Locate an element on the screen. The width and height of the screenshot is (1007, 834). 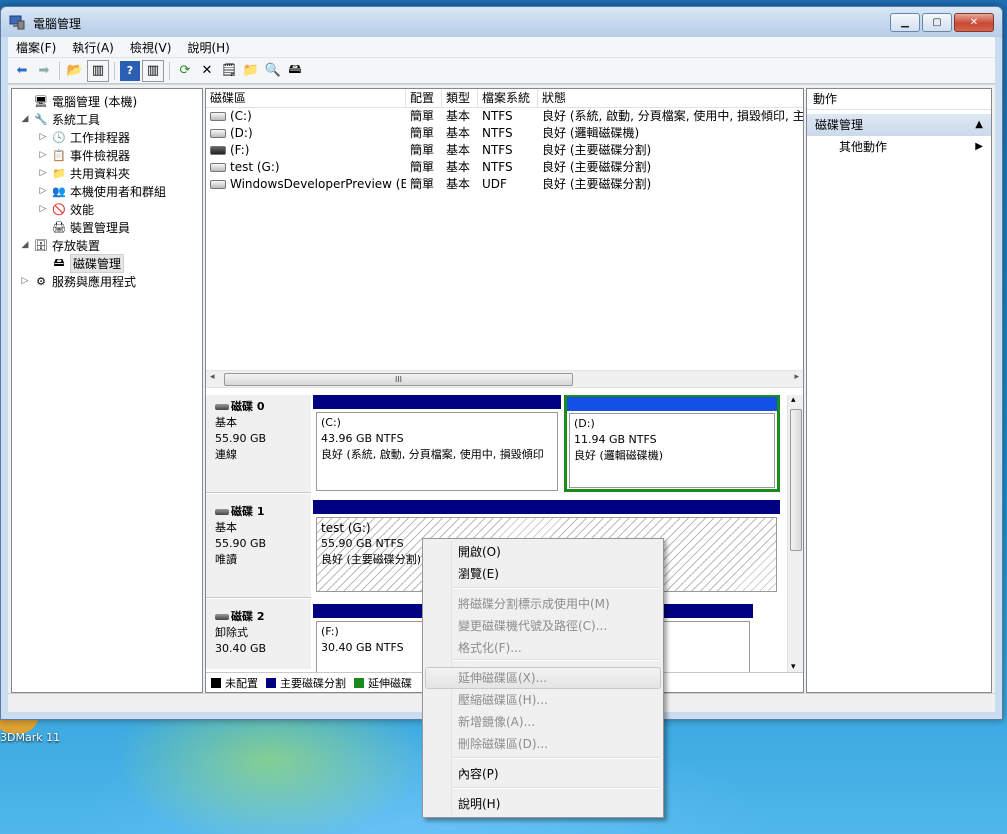
window-title: 電腦管理 is located at coordinates (57, 24).